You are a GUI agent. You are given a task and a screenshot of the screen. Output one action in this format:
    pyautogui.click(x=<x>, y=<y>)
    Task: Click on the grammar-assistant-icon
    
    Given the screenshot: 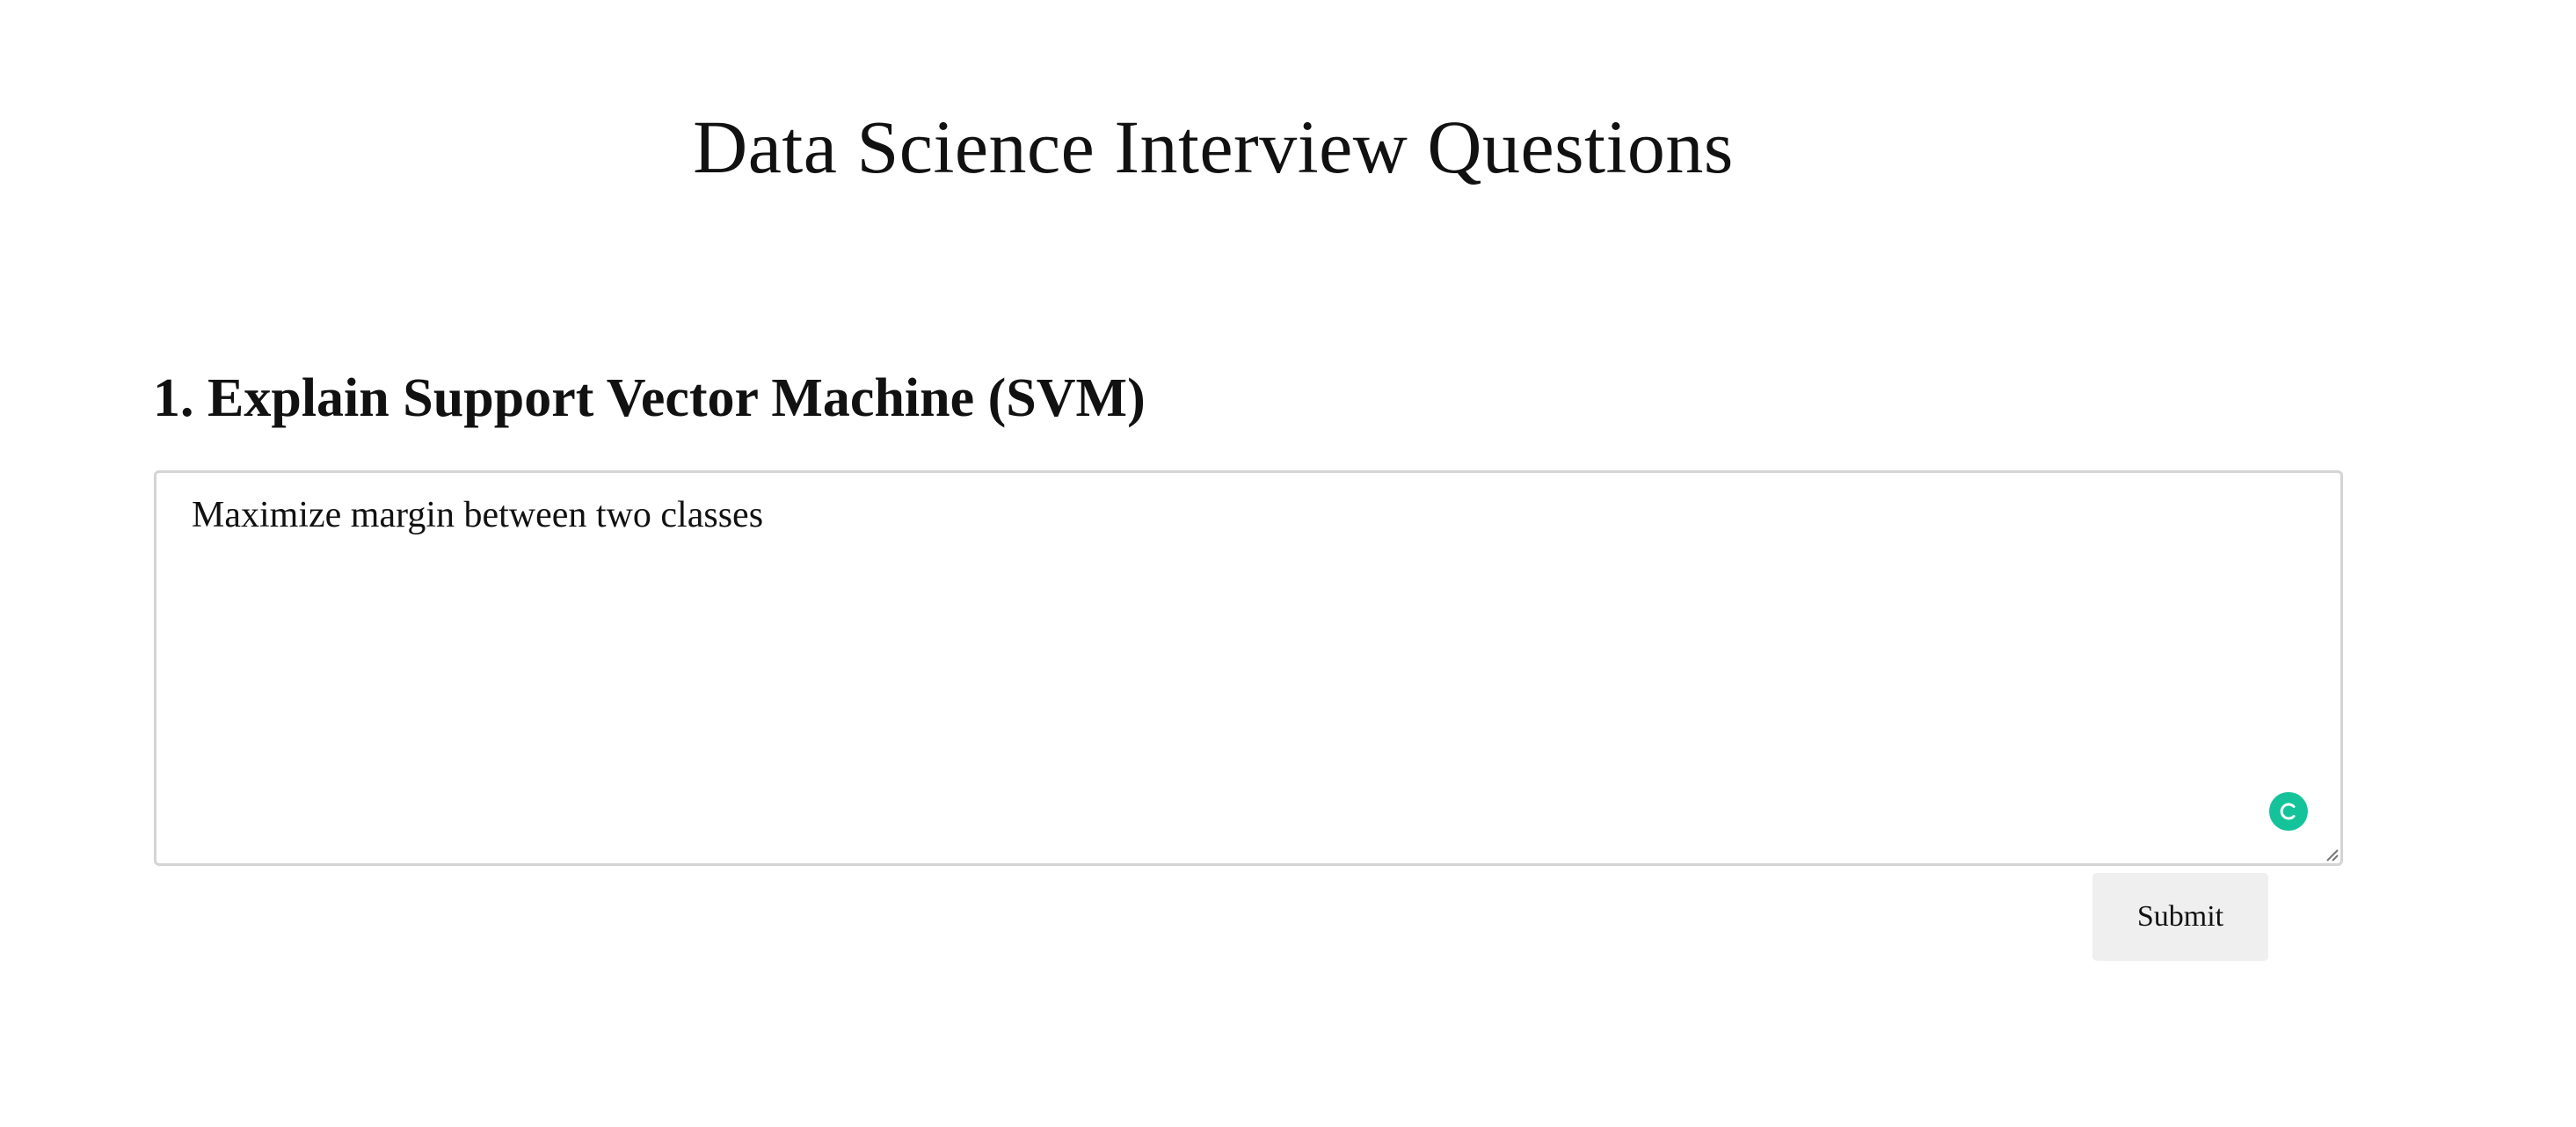 What is the action you would take?
    pyautogui.click(x=2288, y=812)
    